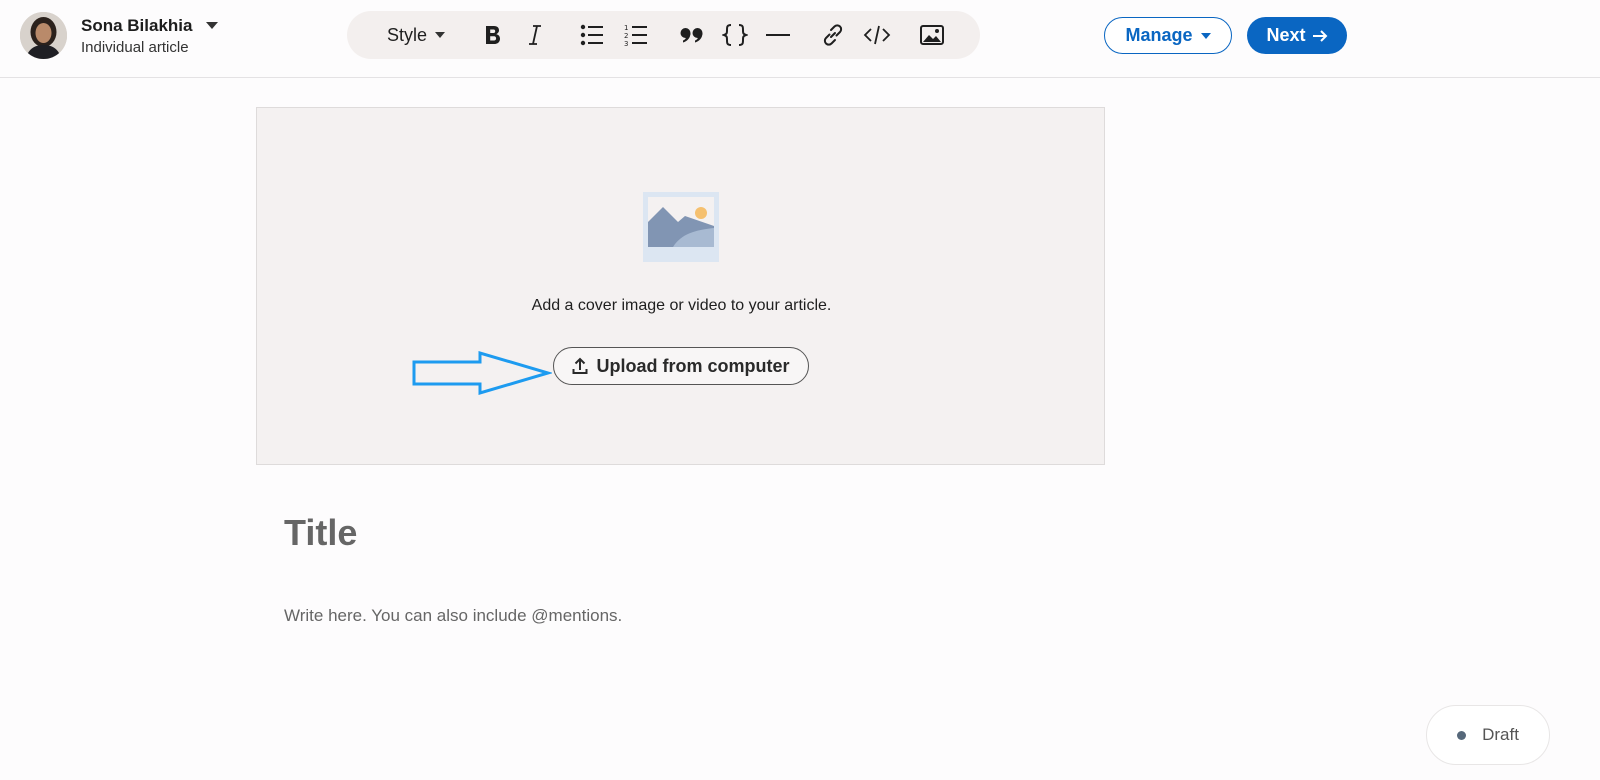 This screenshot has height=780, width=1600. I want to click on quote-button, so click(692, 35).